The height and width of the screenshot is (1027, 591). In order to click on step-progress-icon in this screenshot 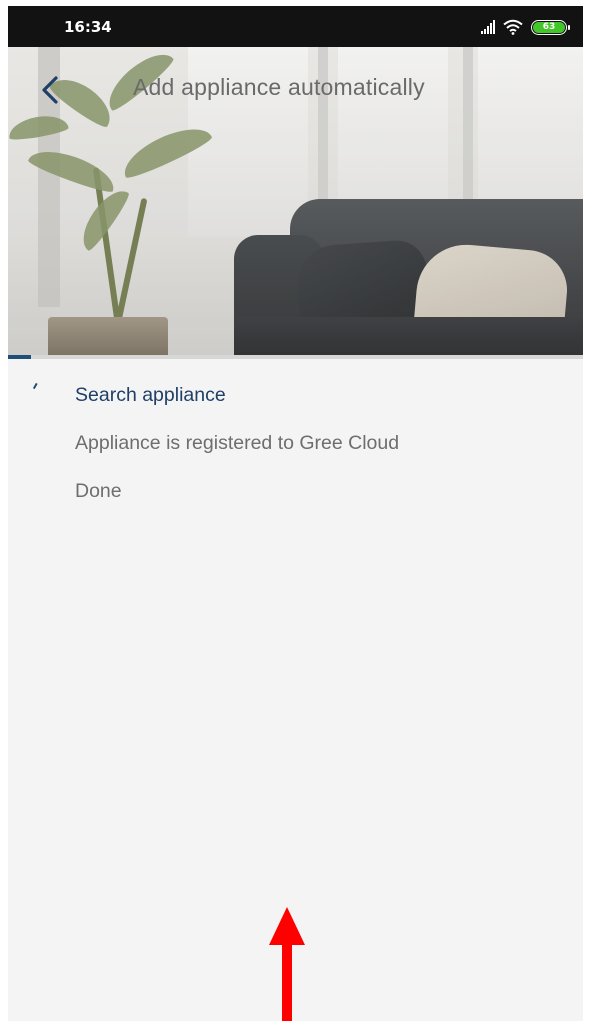, I will do `click(37, 387)`.